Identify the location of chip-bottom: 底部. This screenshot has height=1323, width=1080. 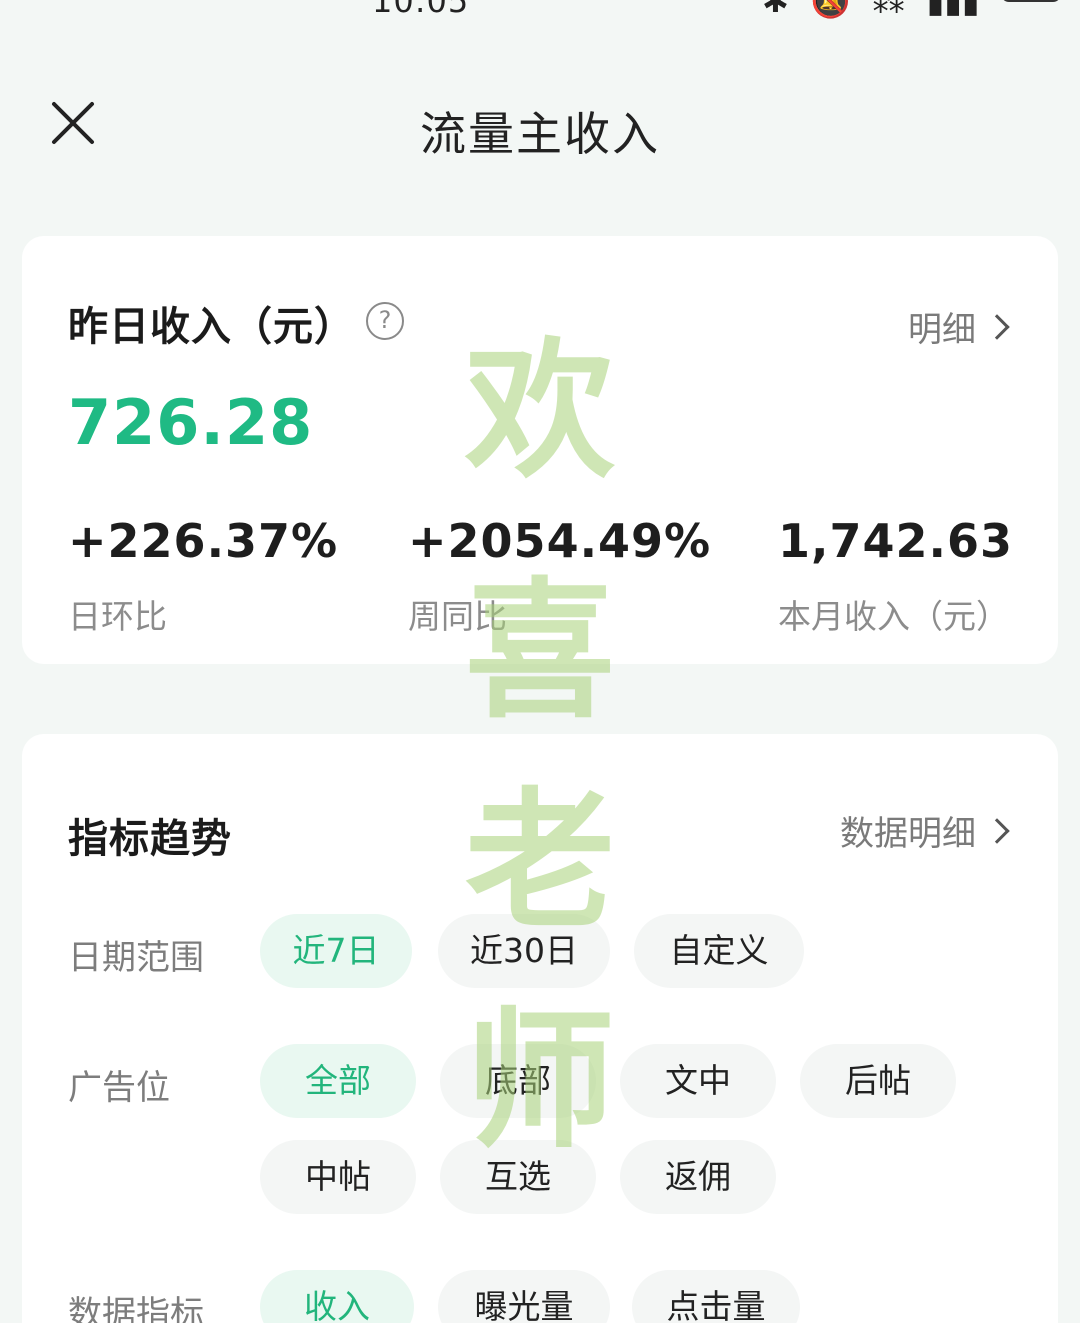
(518, 1081).